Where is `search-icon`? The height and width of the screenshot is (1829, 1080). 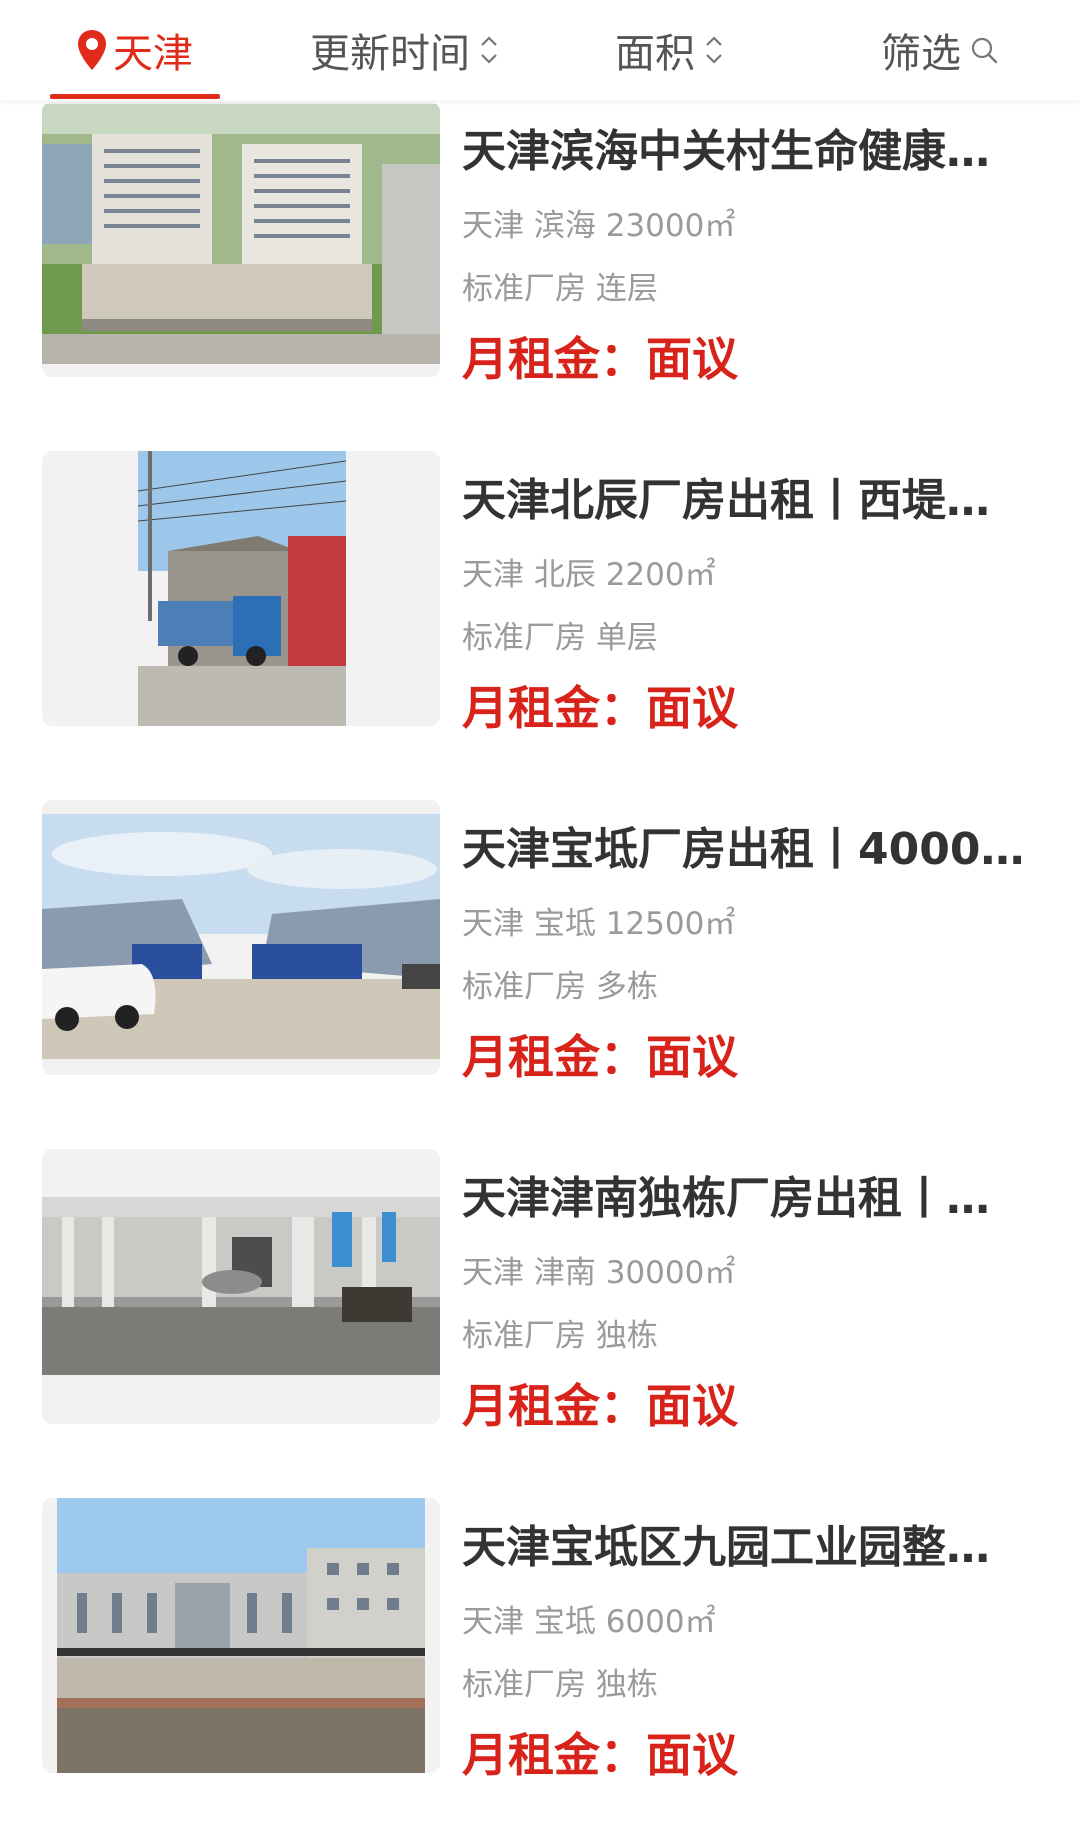
search-icon is located at coordinates (984, 50).